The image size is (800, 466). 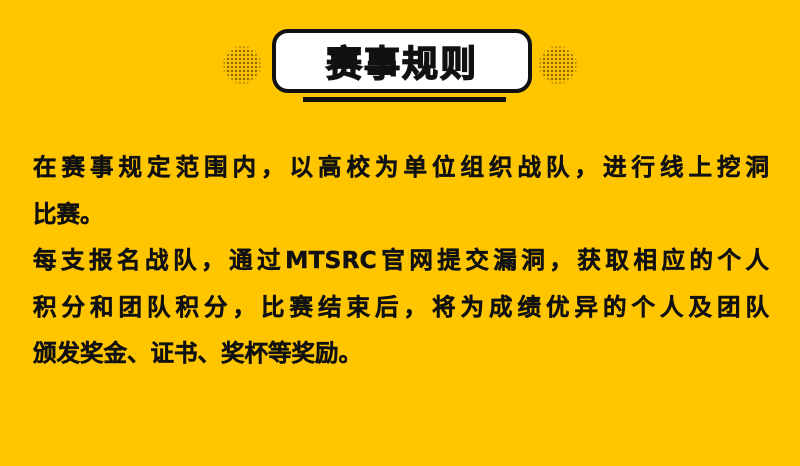 I want to click on rules-line: 在赛事规定范围内，以高校为单位组织战队，进行线上挖洞, so click(x=401, y=167).